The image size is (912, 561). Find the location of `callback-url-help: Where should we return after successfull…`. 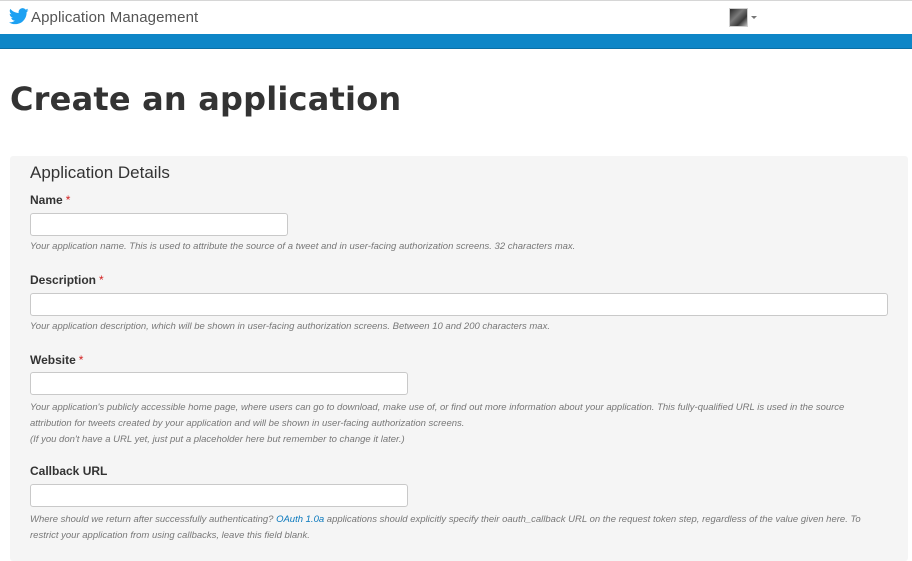

callback-url-help: Where should we return after successfull… is located at coordinates (455, 528).